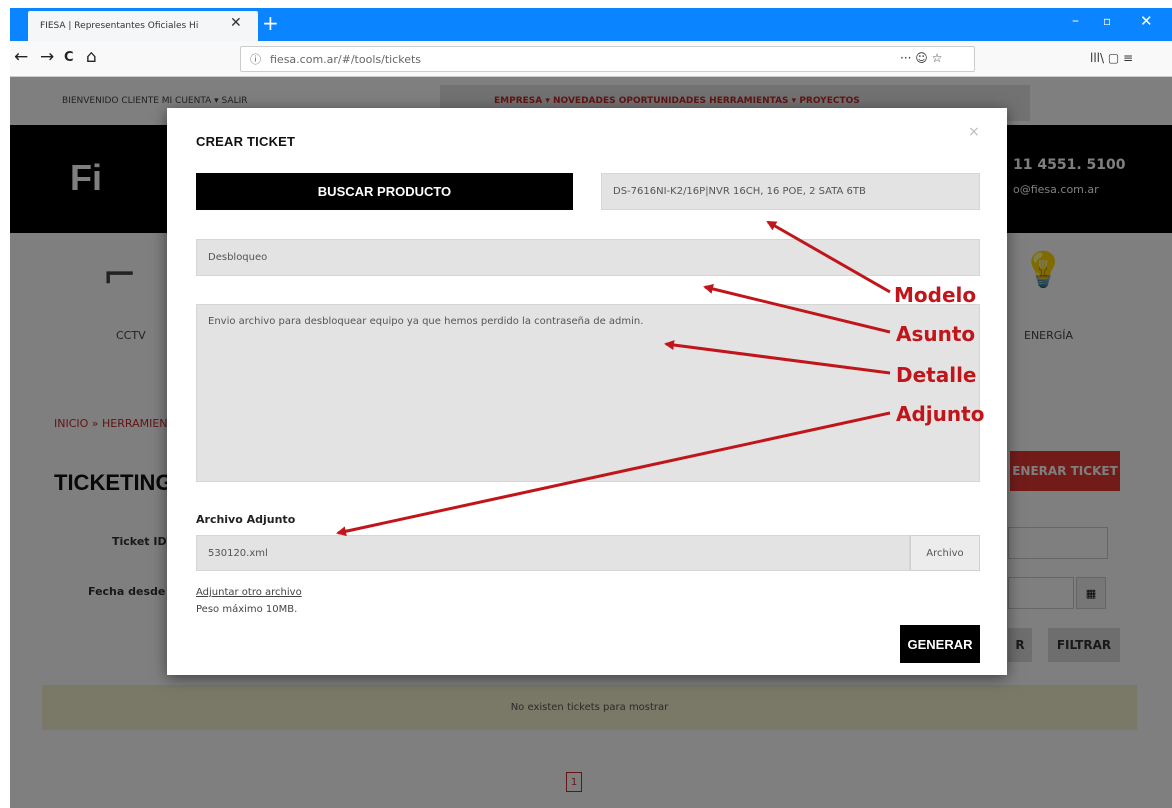 The height and width of the screenshot is (808, 1172). What do you see at coordinates (384, 191) in the screenshot?
I see `search-product-button: BUSCAR PRODUCTO` at bounding box center [384, 191].